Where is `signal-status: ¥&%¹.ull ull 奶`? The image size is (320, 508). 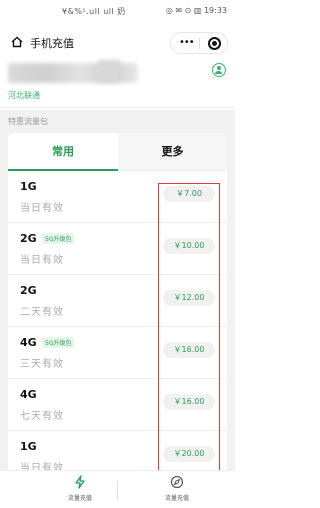 signal-status: ¥&%¹.ull ull 奶 is located at coordinates (94, 11).